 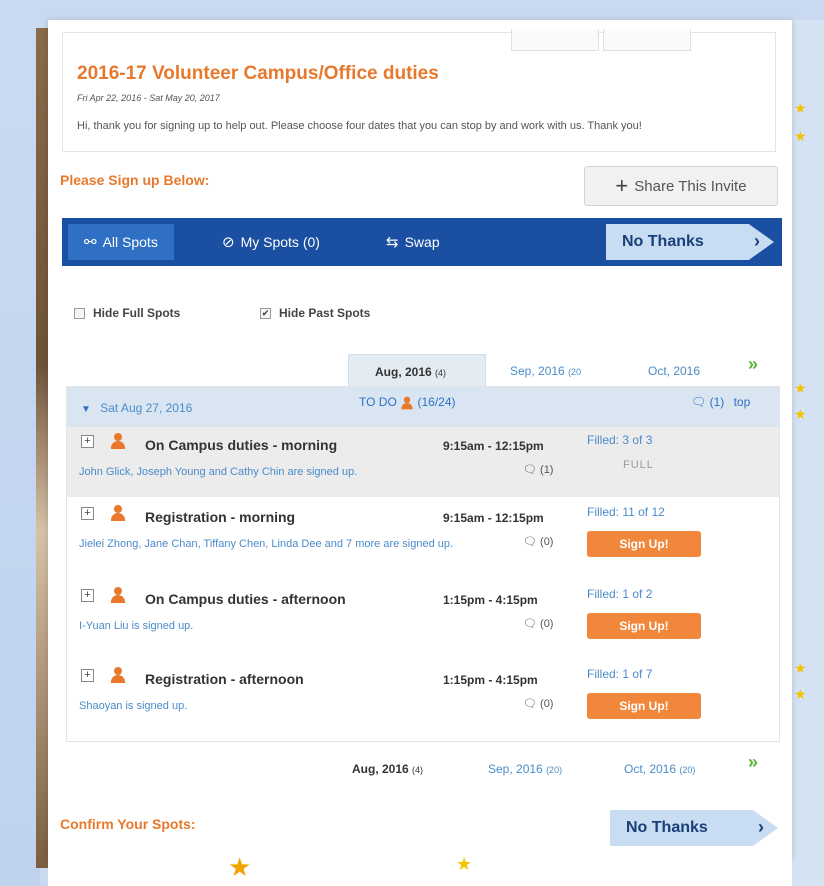 I want to click on slot-title: On Campus duties - afternoon, so click(x=245, y=599).